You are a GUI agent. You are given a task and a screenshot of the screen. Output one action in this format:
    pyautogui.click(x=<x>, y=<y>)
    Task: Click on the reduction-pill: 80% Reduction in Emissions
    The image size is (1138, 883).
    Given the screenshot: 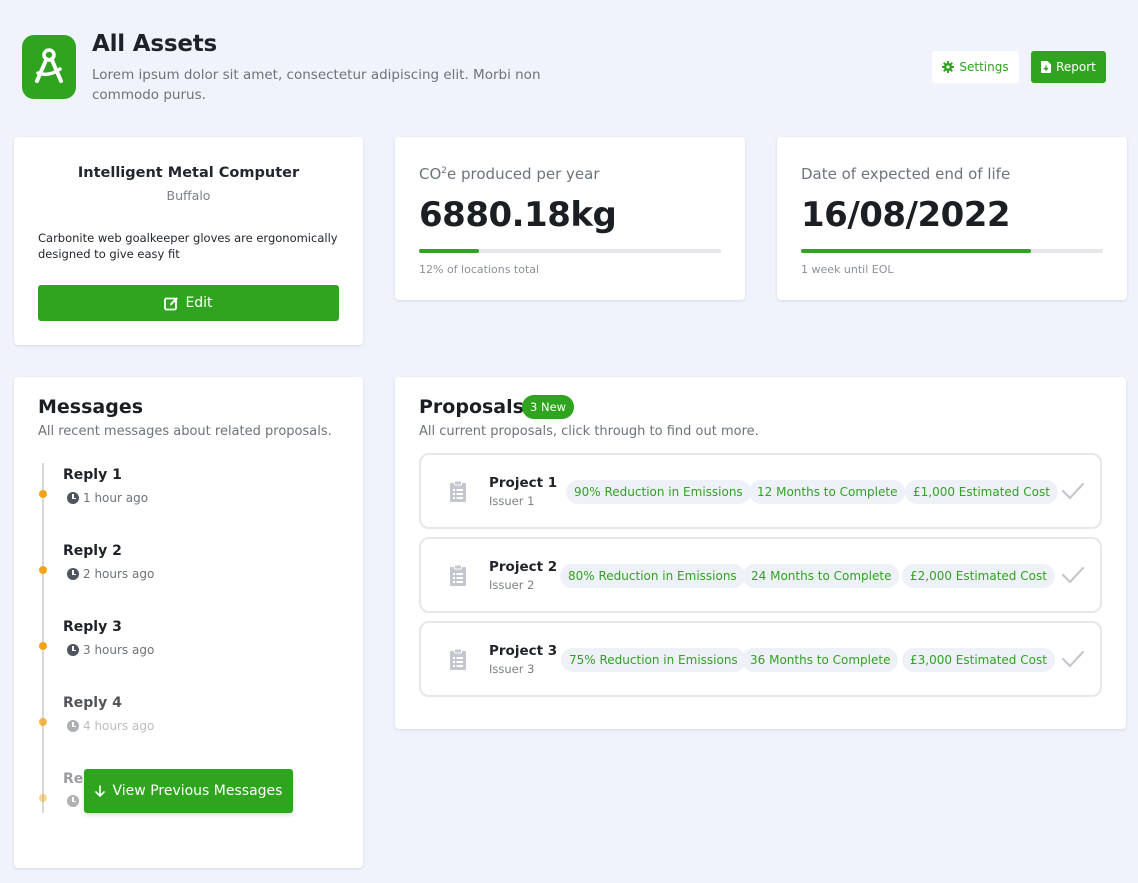 What is the action you would take?
    pyautogui.click(x=652, y=576)
    